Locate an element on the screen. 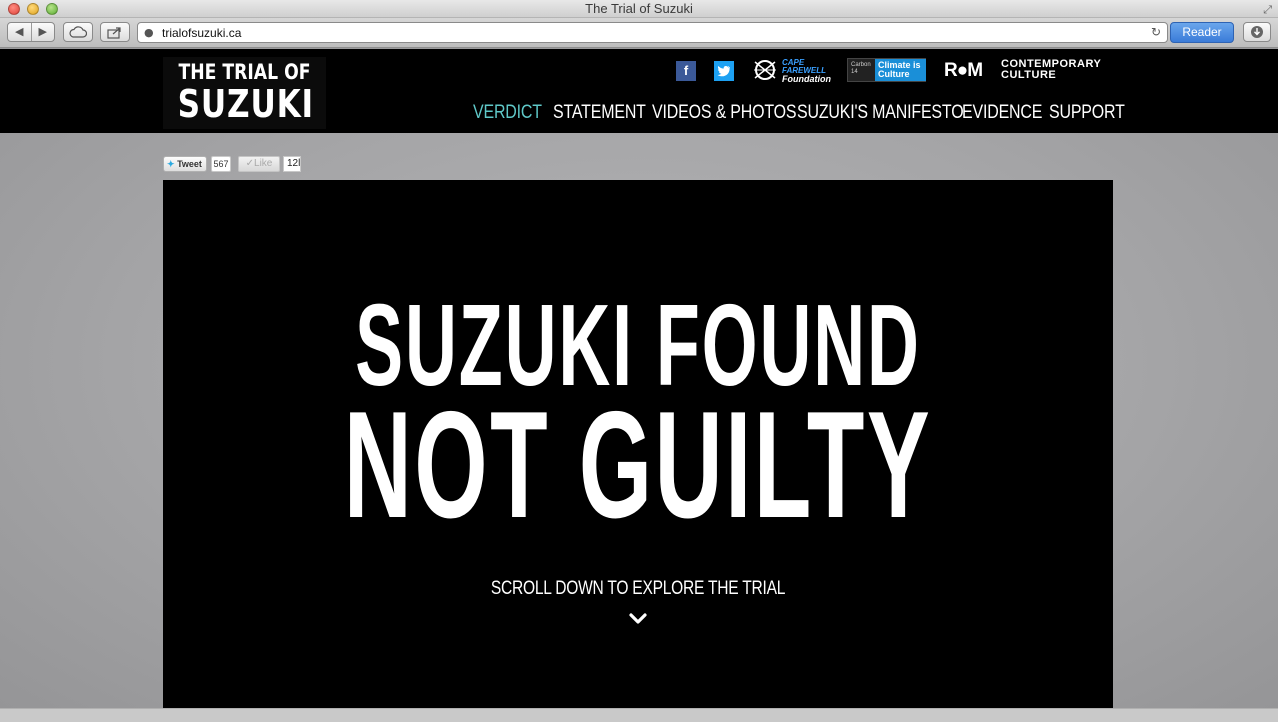 The image size is (1278, 722). back-icon: ◀ is located at coordinates (20, 32).